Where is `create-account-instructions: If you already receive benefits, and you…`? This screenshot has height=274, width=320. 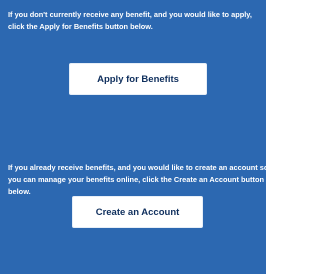 create-account-instructions: If you already receive benefits, and you… is located at coordinates (138, 179).